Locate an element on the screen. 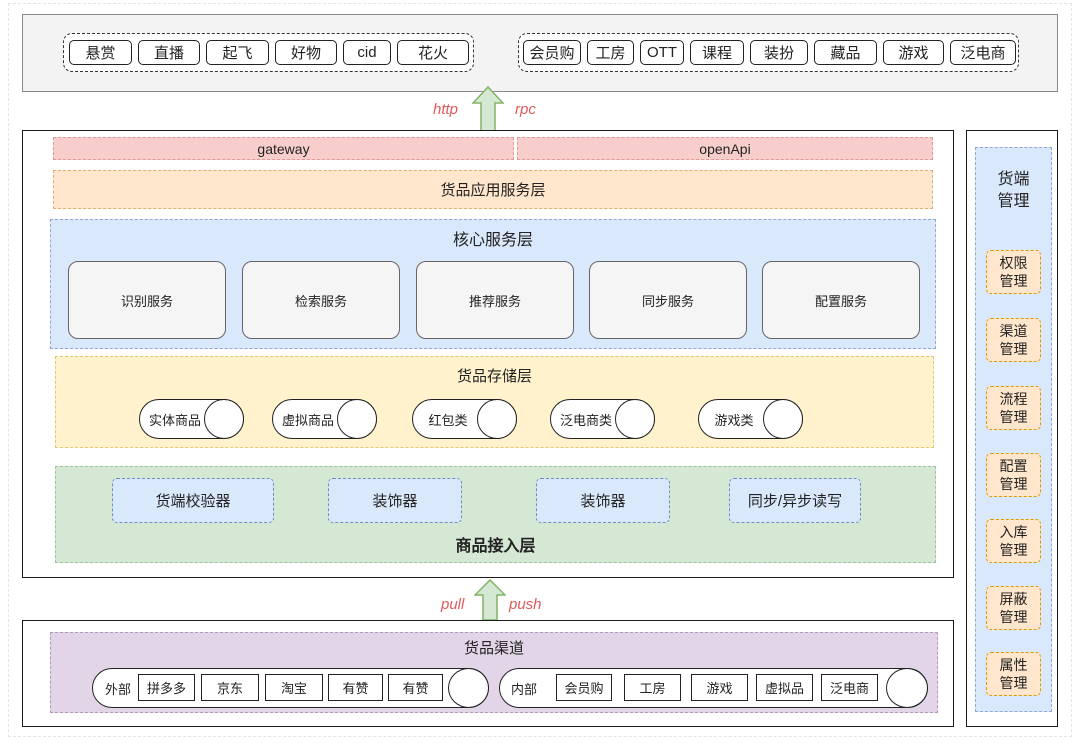 This screenshot has width=1080, height=743. management-item: 流程管理 is located at coordinates (1013, 408).